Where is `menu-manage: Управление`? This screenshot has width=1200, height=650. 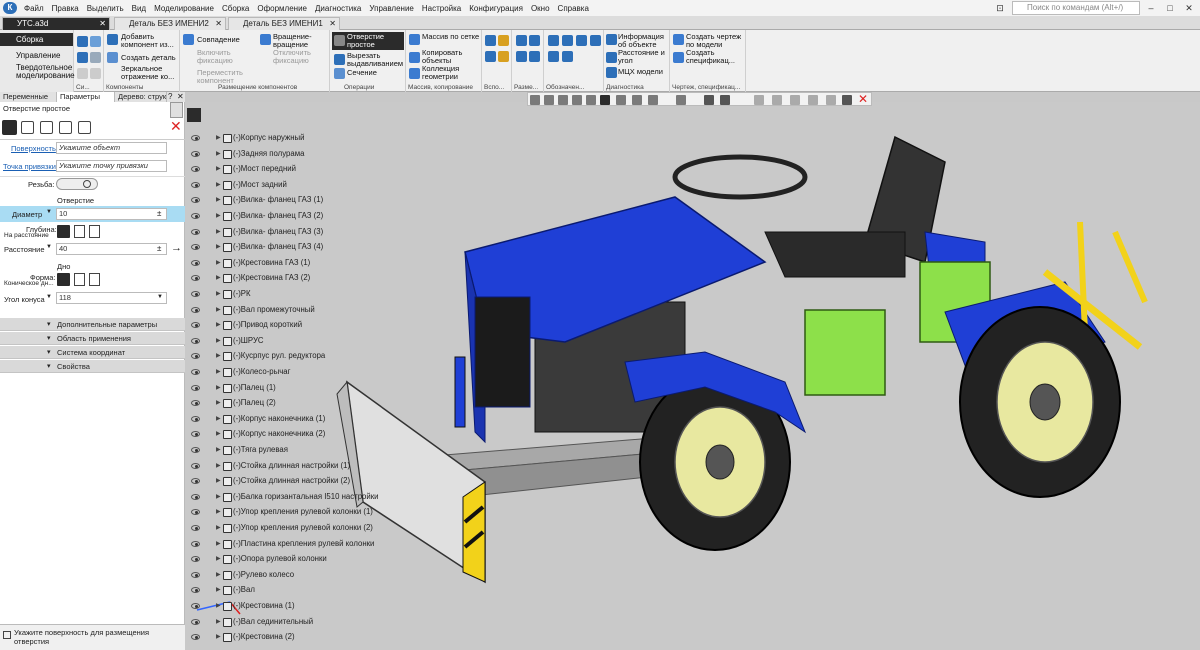
menu-manage: Управление is located at coordinates (391, 8).